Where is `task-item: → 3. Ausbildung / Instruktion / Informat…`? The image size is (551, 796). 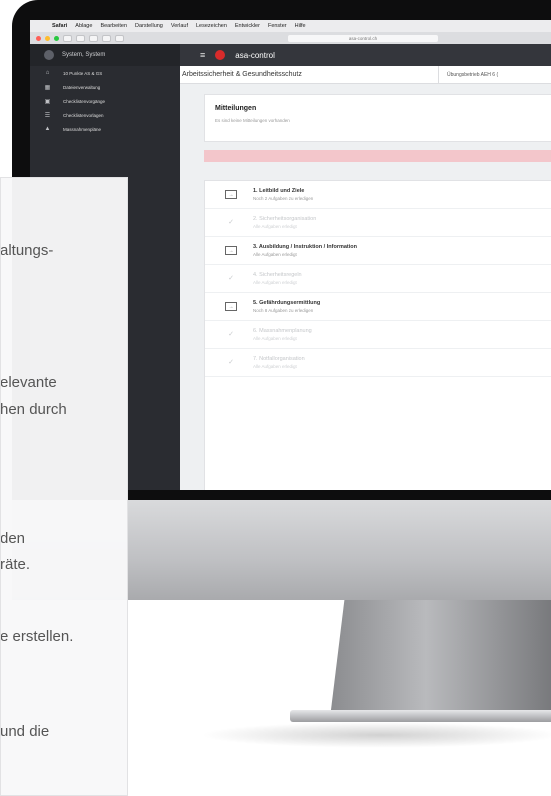
task-item: → 3. Ausbildung / Instruktion / Informat… is located at coordinates (378, 251).